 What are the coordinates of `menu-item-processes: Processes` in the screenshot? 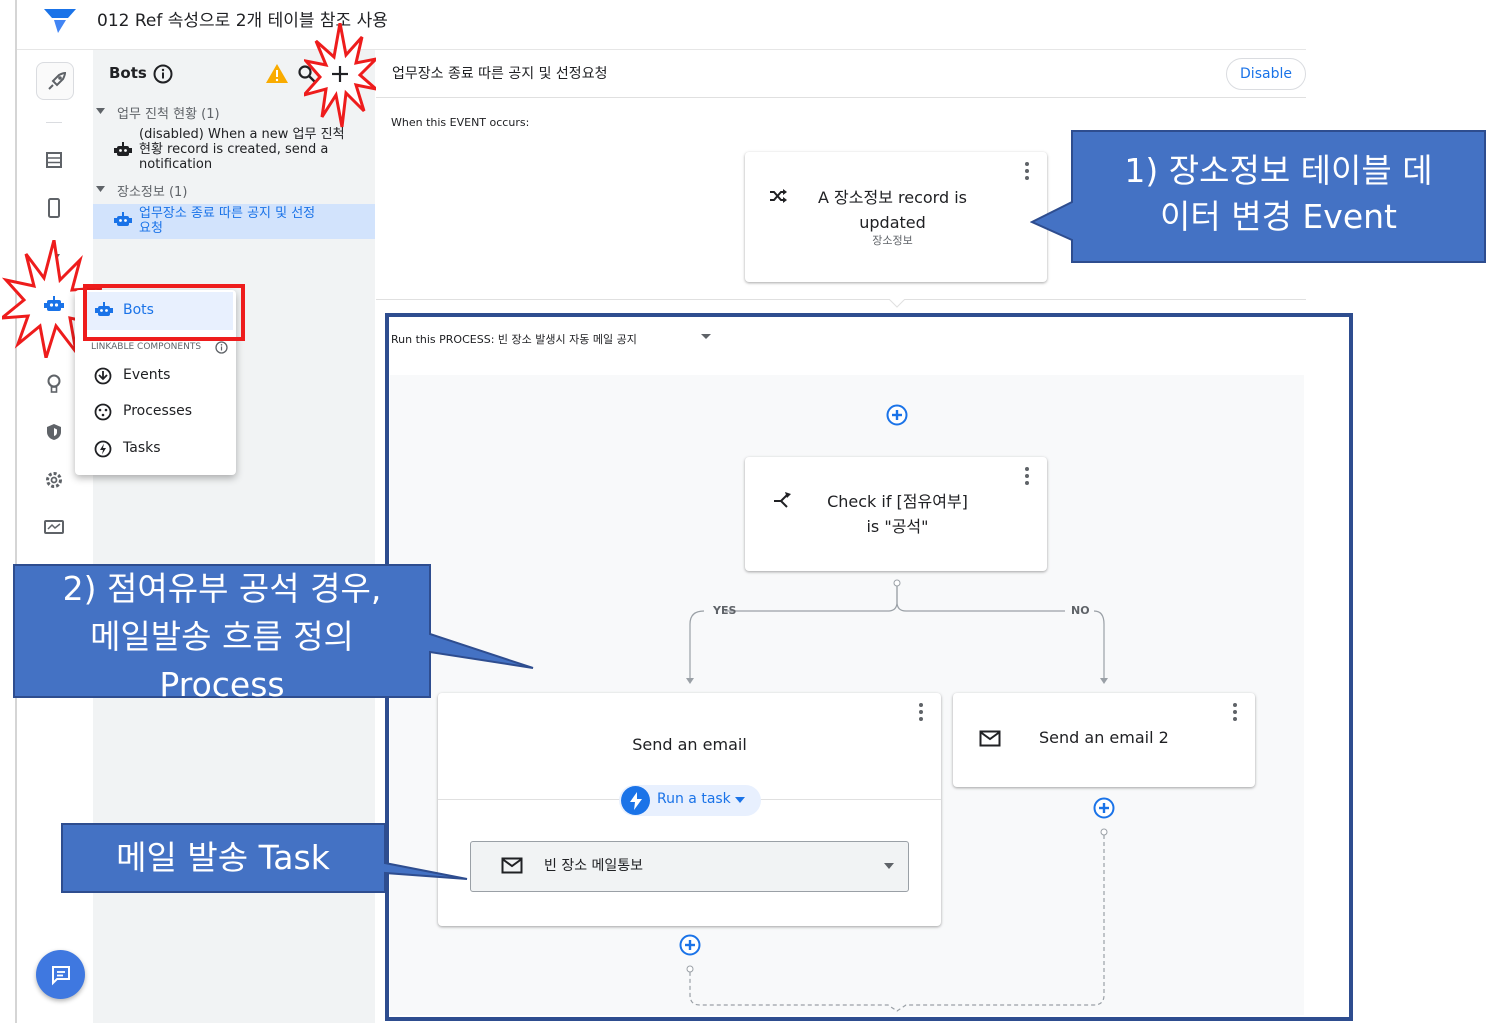 It's located at (157, 411).